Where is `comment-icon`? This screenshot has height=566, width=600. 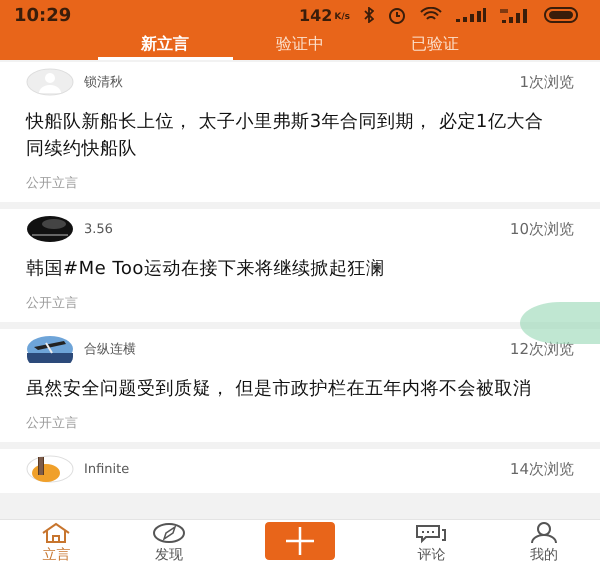 comment-icon is located at coordinates (431, 533).